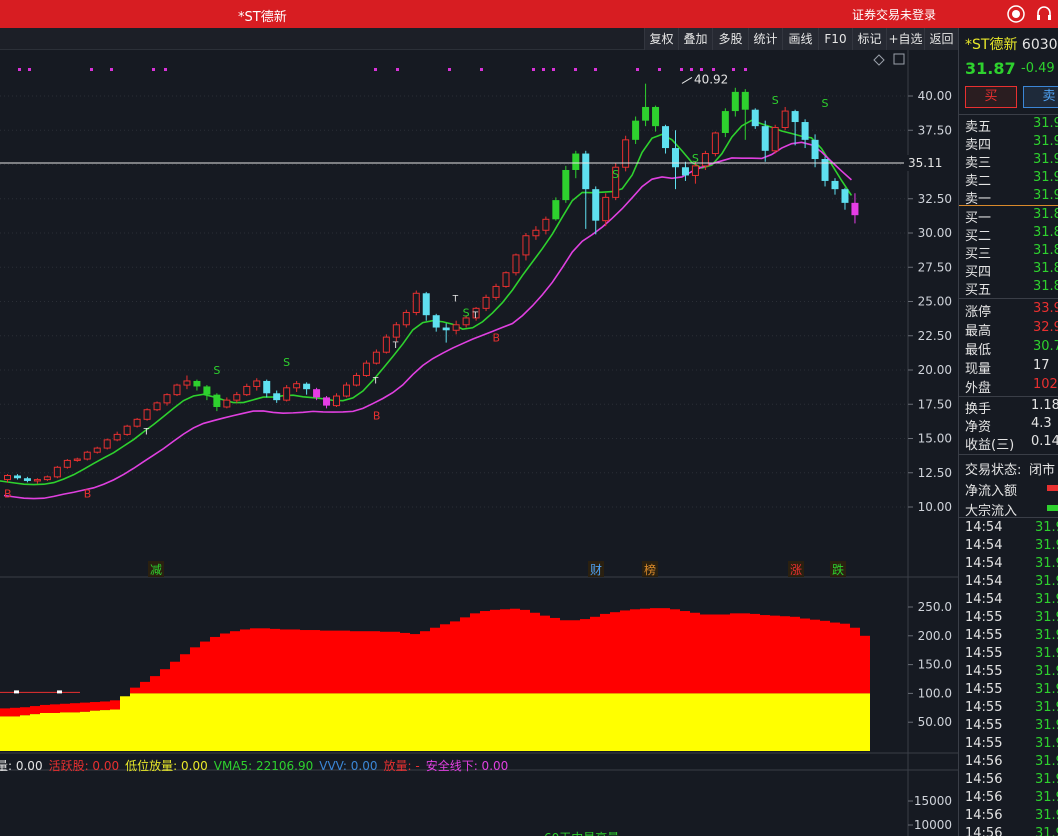 The height and width of the screenshot is (836, 1058). I want to click on bid-row-value: 31.8, so click(1045, 286).